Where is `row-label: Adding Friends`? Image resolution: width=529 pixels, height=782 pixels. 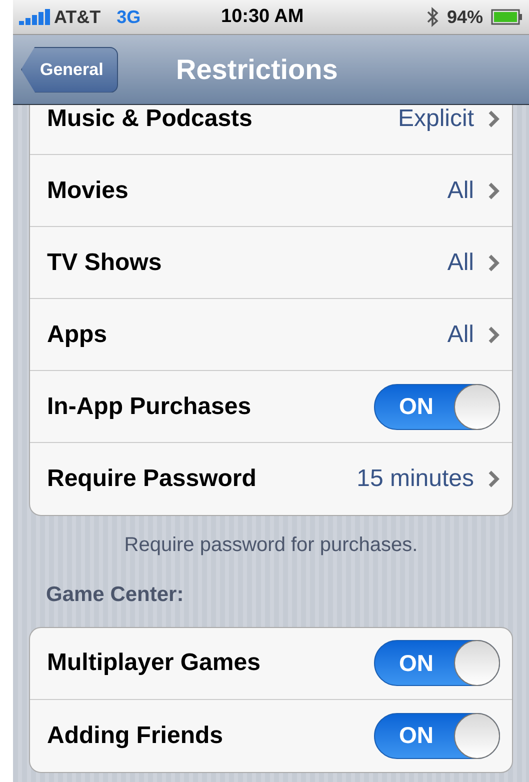
row-label: Adding Friends is located at coordinates (135, 736).